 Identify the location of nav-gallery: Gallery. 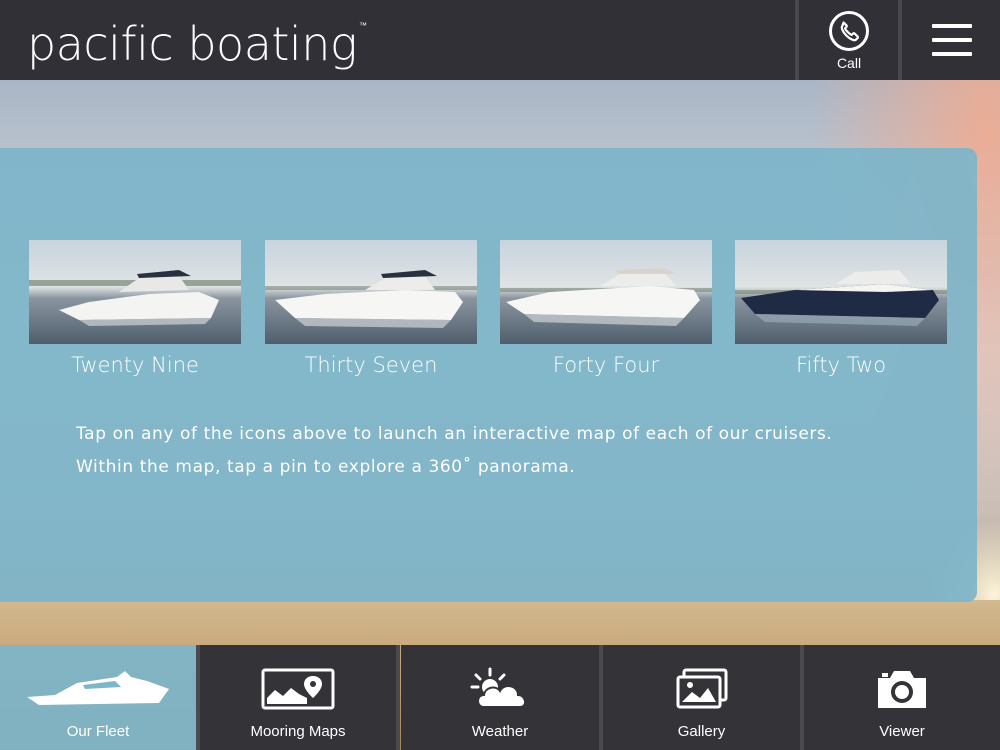
(701, 697).